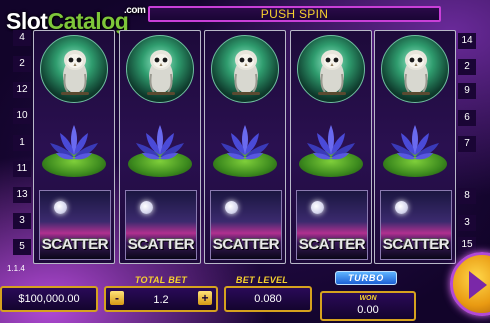 The width and height of the screenshot is (490, 323). I want to click on total-bet-stepper: - 1.2 +, so click(161, 299).